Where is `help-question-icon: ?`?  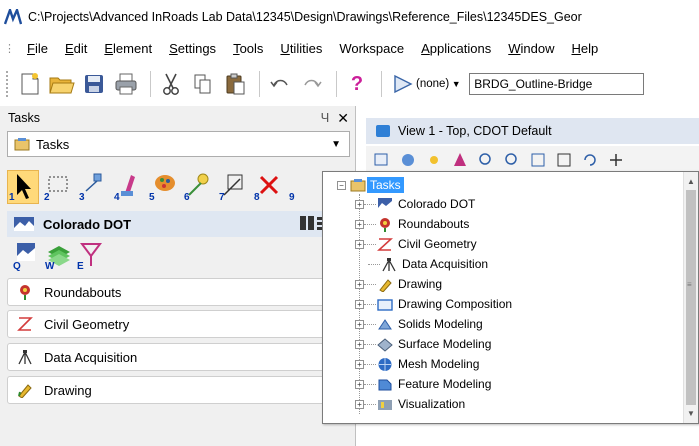
help-question-icon: ? is located at coordinates (357, 83).